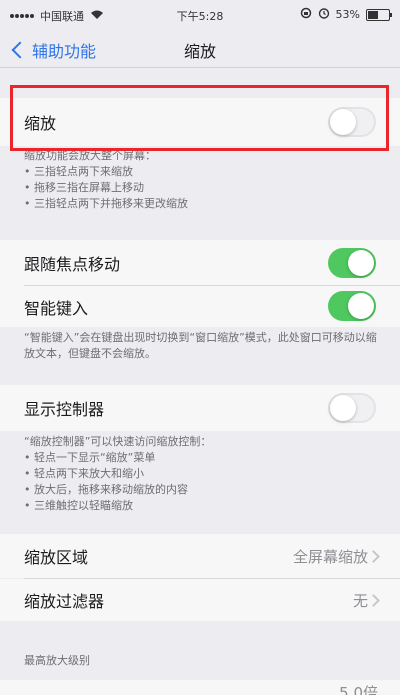 The height and width of the screenshot is (695, 400). What do you see at coordinates (64, 601) in the screenshot?
I see `zoom-filter-label: 缩放过滤器` at bounding box center [64, 601].